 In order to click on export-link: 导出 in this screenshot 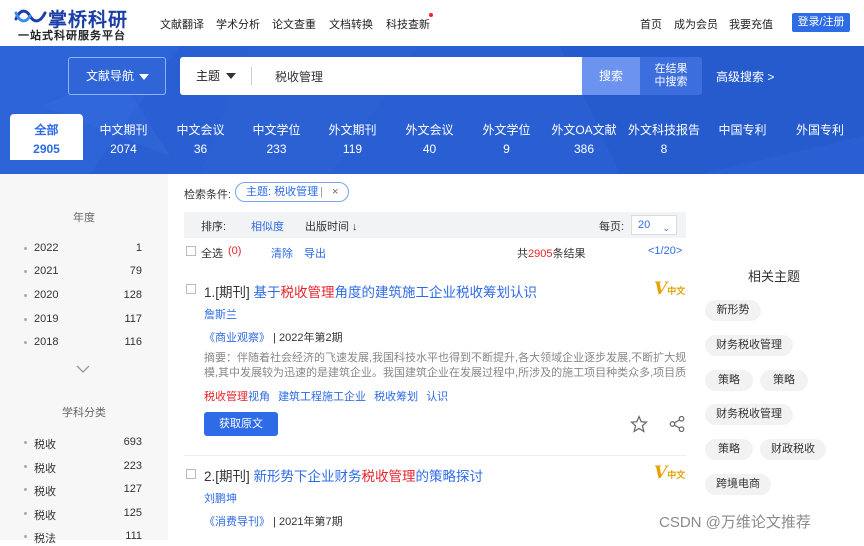, I will do `click(315, 253)`.